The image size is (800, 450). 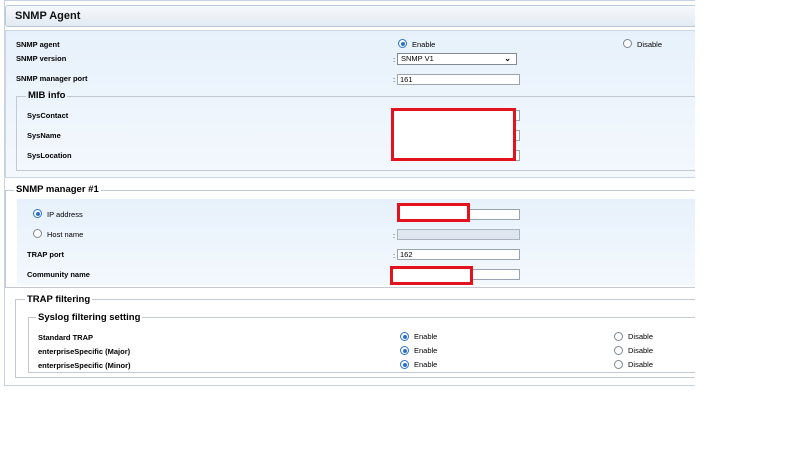 I want to click on snmp-version-select: SNMP V1 ⌄, so click(x=457, y=59).